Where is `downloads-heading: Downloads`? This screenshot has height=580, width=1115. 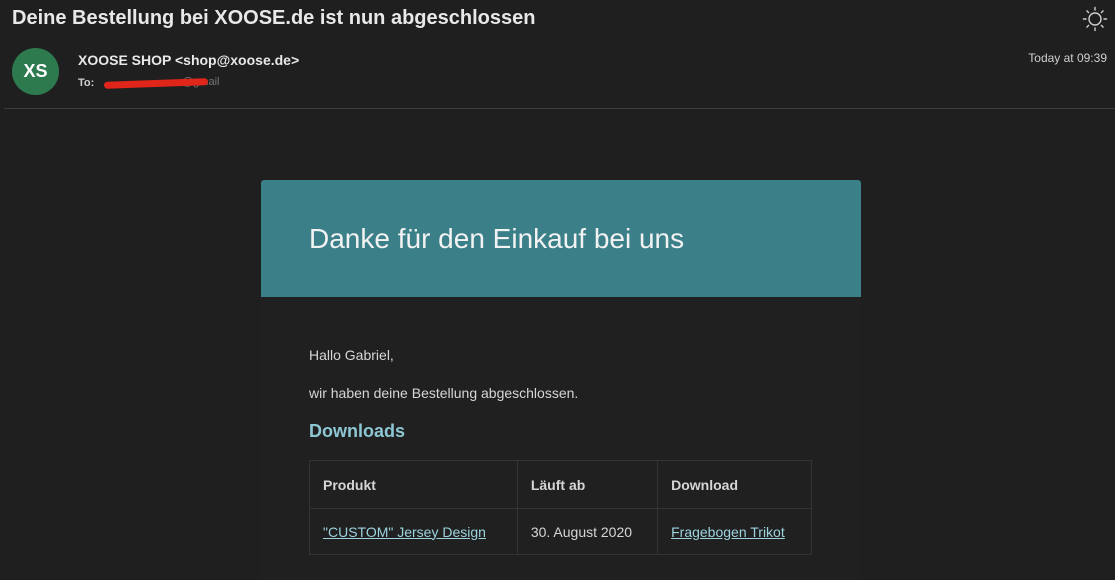 downloads-heading: Downloads is located at coordinates (357, 431).